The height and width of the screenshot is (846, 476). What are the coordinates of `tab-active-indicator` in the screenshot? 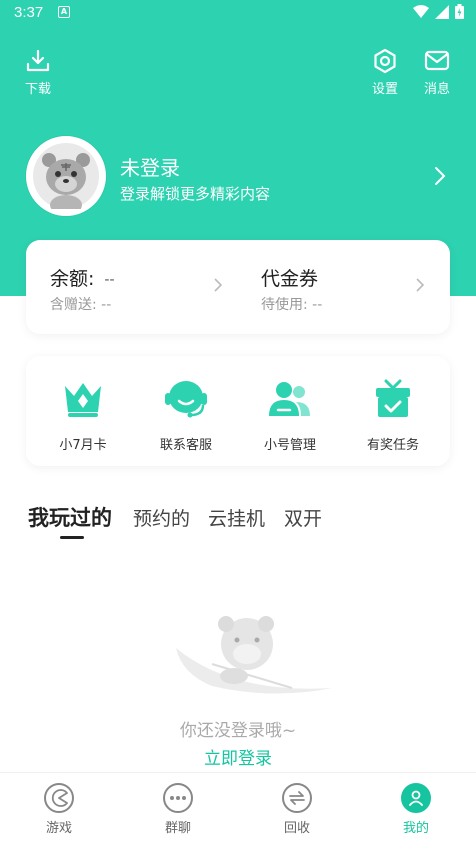 It's located at (72, 537).